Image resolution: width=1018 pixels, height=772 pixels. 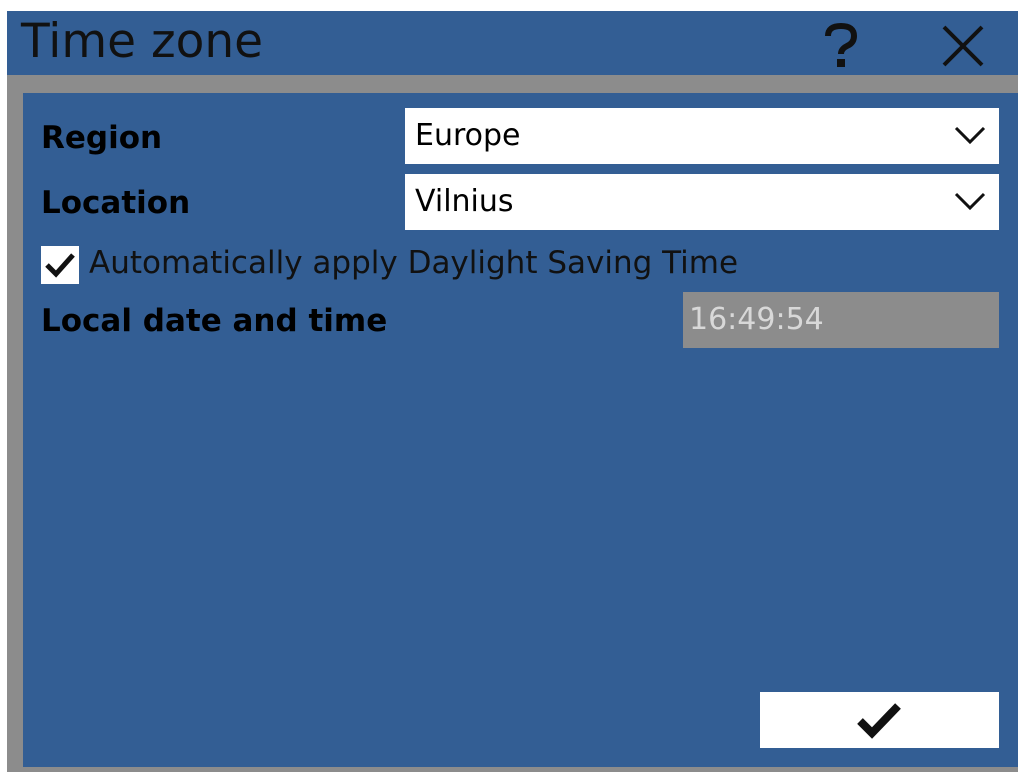 What do you see at coordinates (963, 46) in the screenshot?
I see `close-icon` at bounding box center [963, 46].